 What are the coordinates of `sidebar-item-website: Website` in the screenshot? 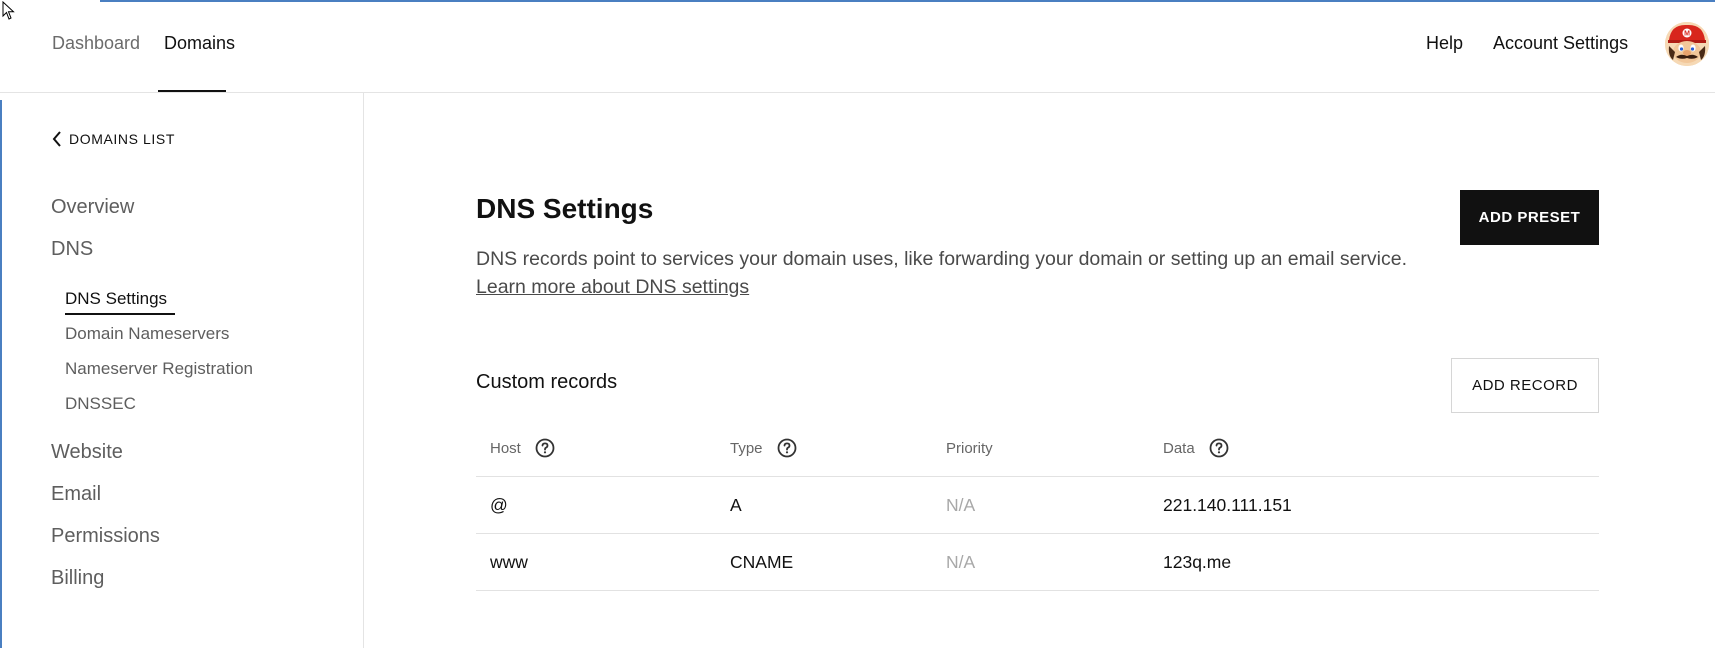 It's located at (87, 452).